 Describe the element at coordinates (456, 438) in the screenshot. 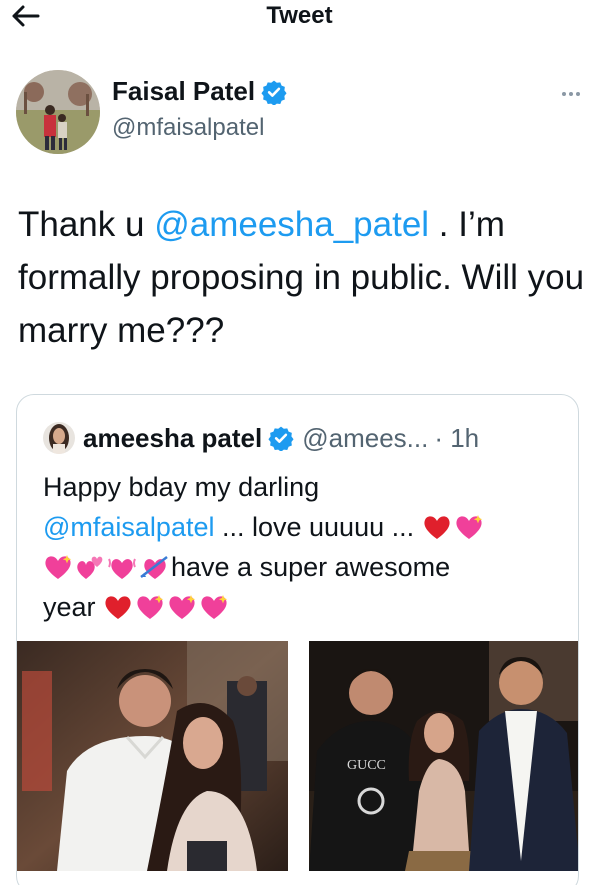

I see `quoted-timestamp: · 1h` at that location.